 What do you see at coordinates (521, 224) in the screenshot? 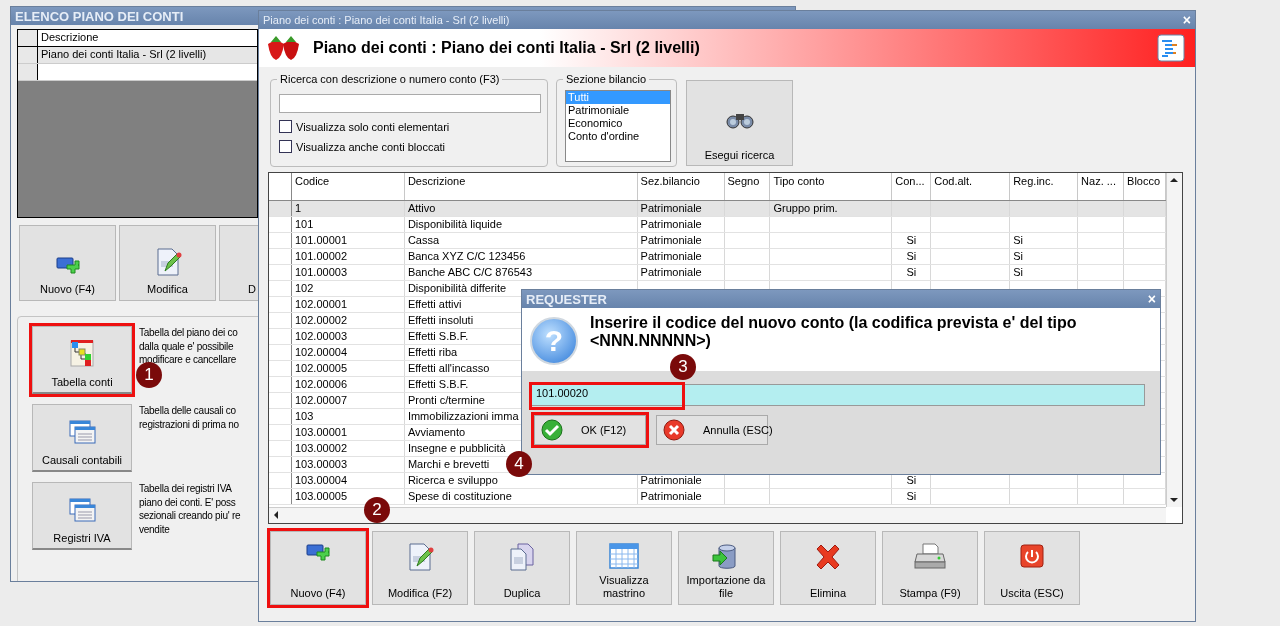
I see `table-cell: Disponibilità liquide` at bounding box center [521, 224].